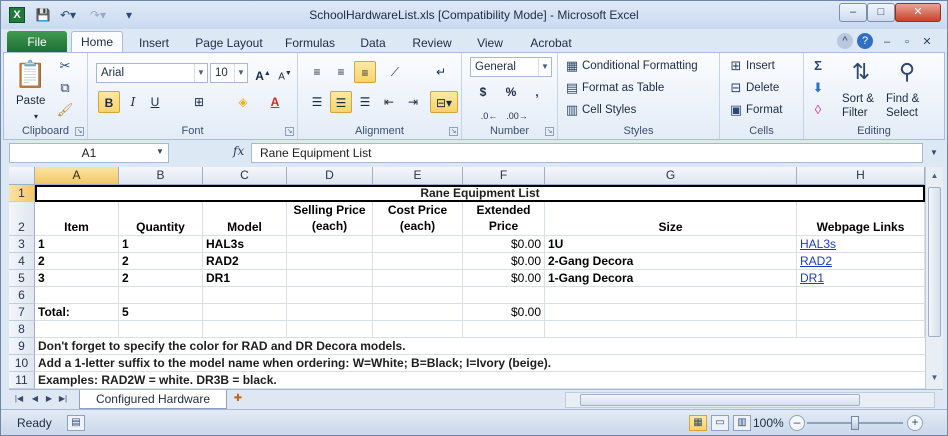 This screenshot has width=948, height=436. I want to click on cell-size: 1-Gang Decora, so click(671, 278).